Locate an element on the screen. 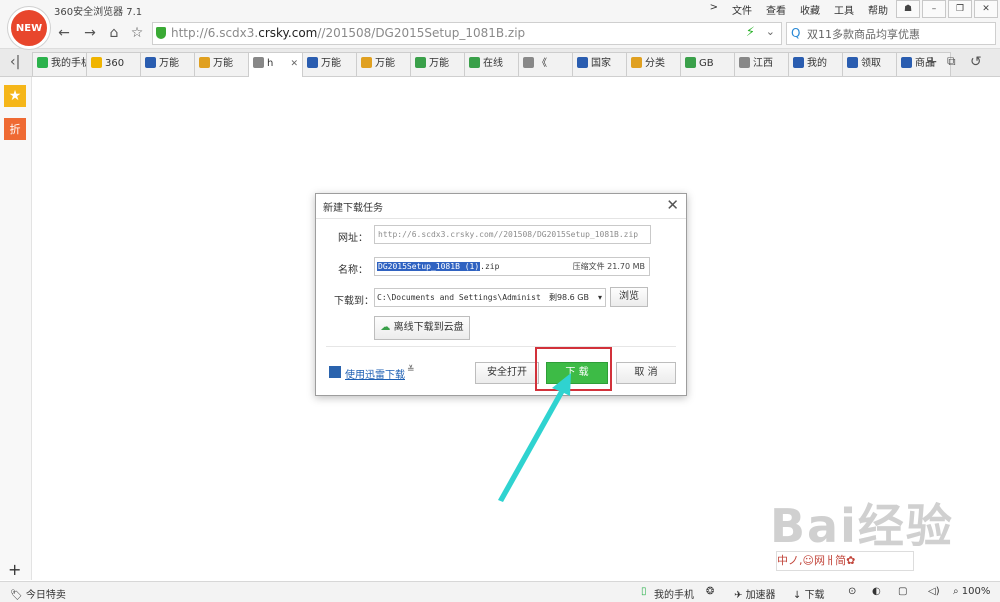 The width and height of the screenshot is (1000, 602). window-icon: ▢ is located at coordinates (902, 591).